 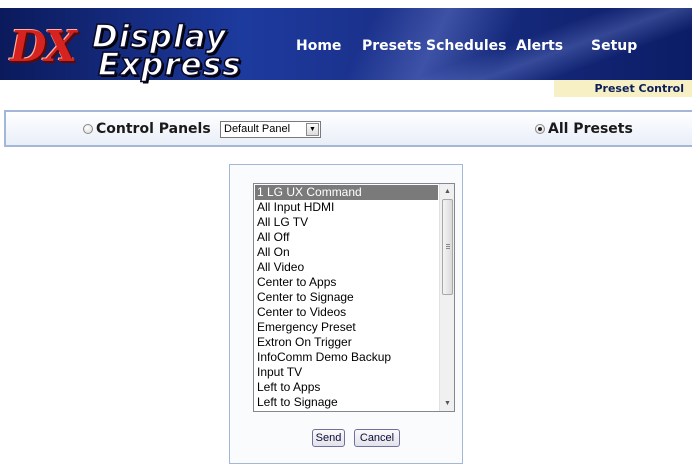 What do you see at coordinates (346, 327) in the screenshot?
I see `list-item: Emergency Preset` at bounding box center [346, 327].